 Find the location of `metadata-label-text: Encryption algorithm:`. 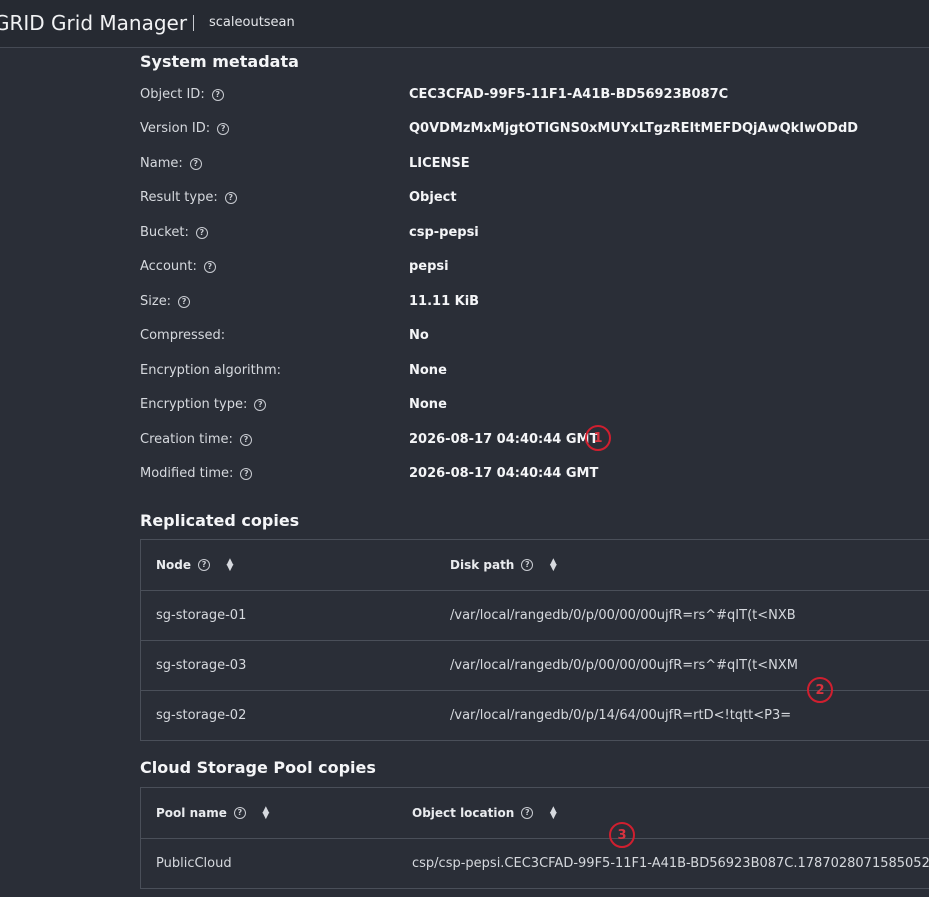

metadata-label-text: Encryption algorithm: is located at coordinates (211, 370).